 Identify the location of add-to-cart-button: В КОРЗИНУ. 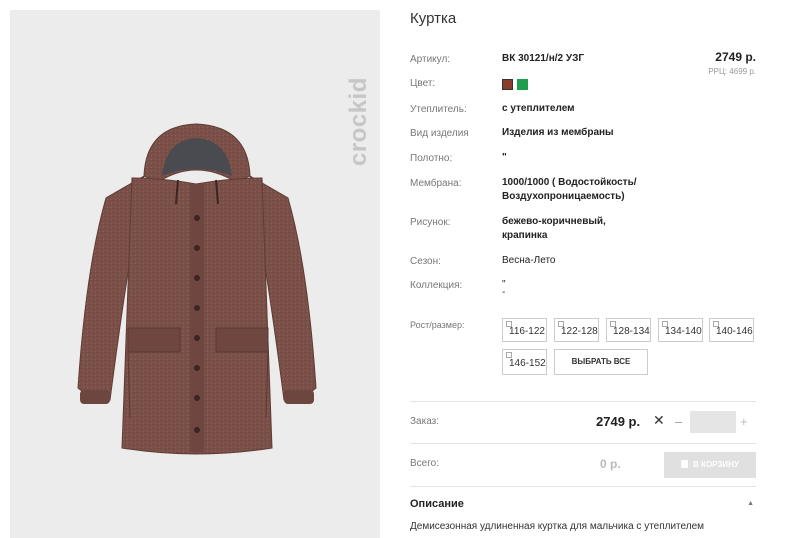
(710, 465).